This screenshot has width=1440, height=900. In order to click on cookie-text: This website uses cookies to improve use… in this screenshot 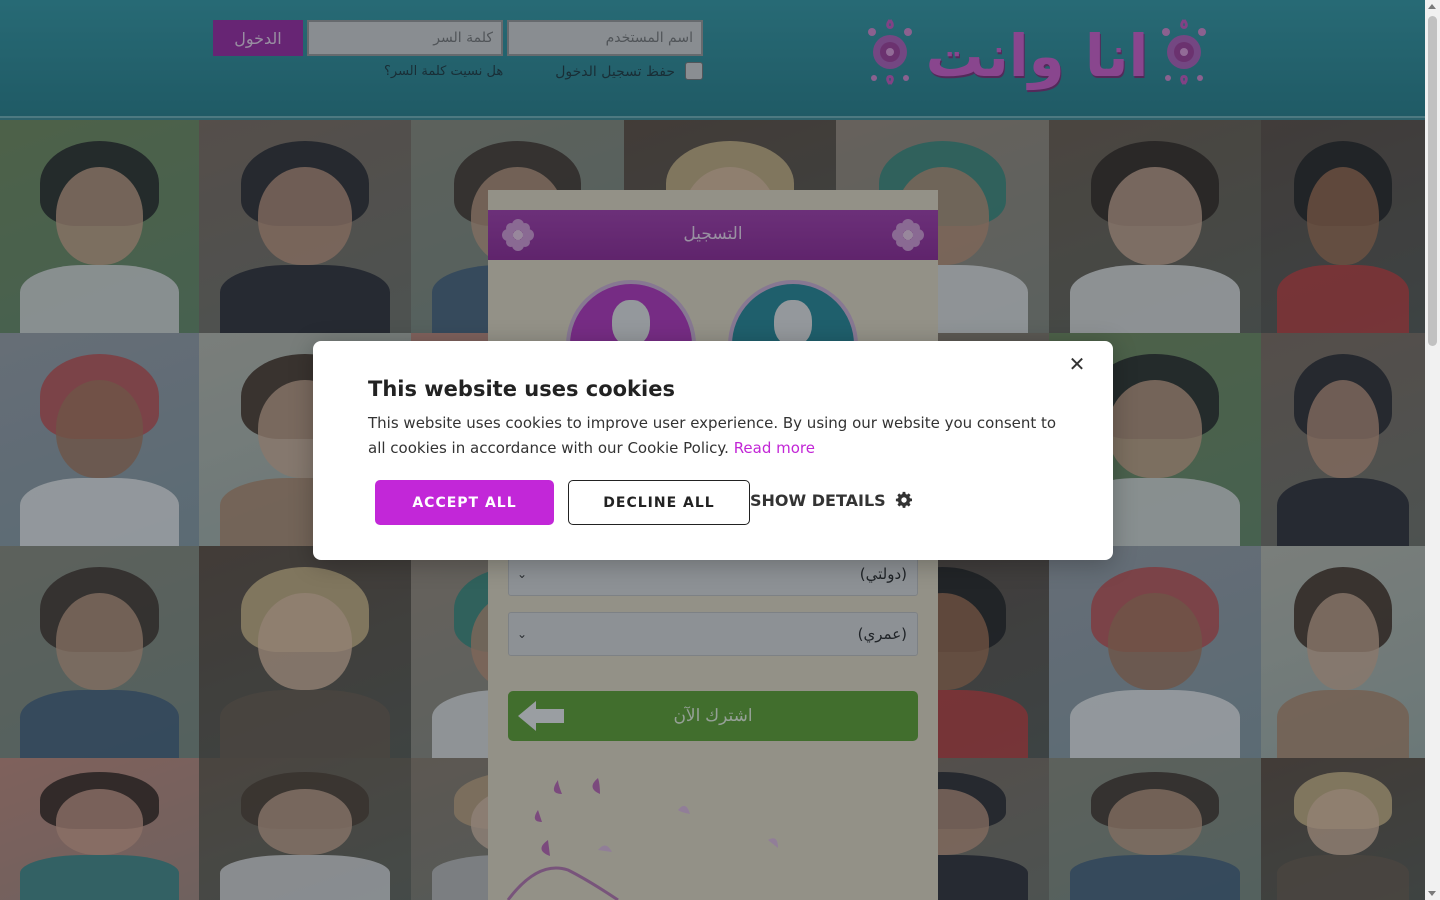, I will do `click(712, 435)`.